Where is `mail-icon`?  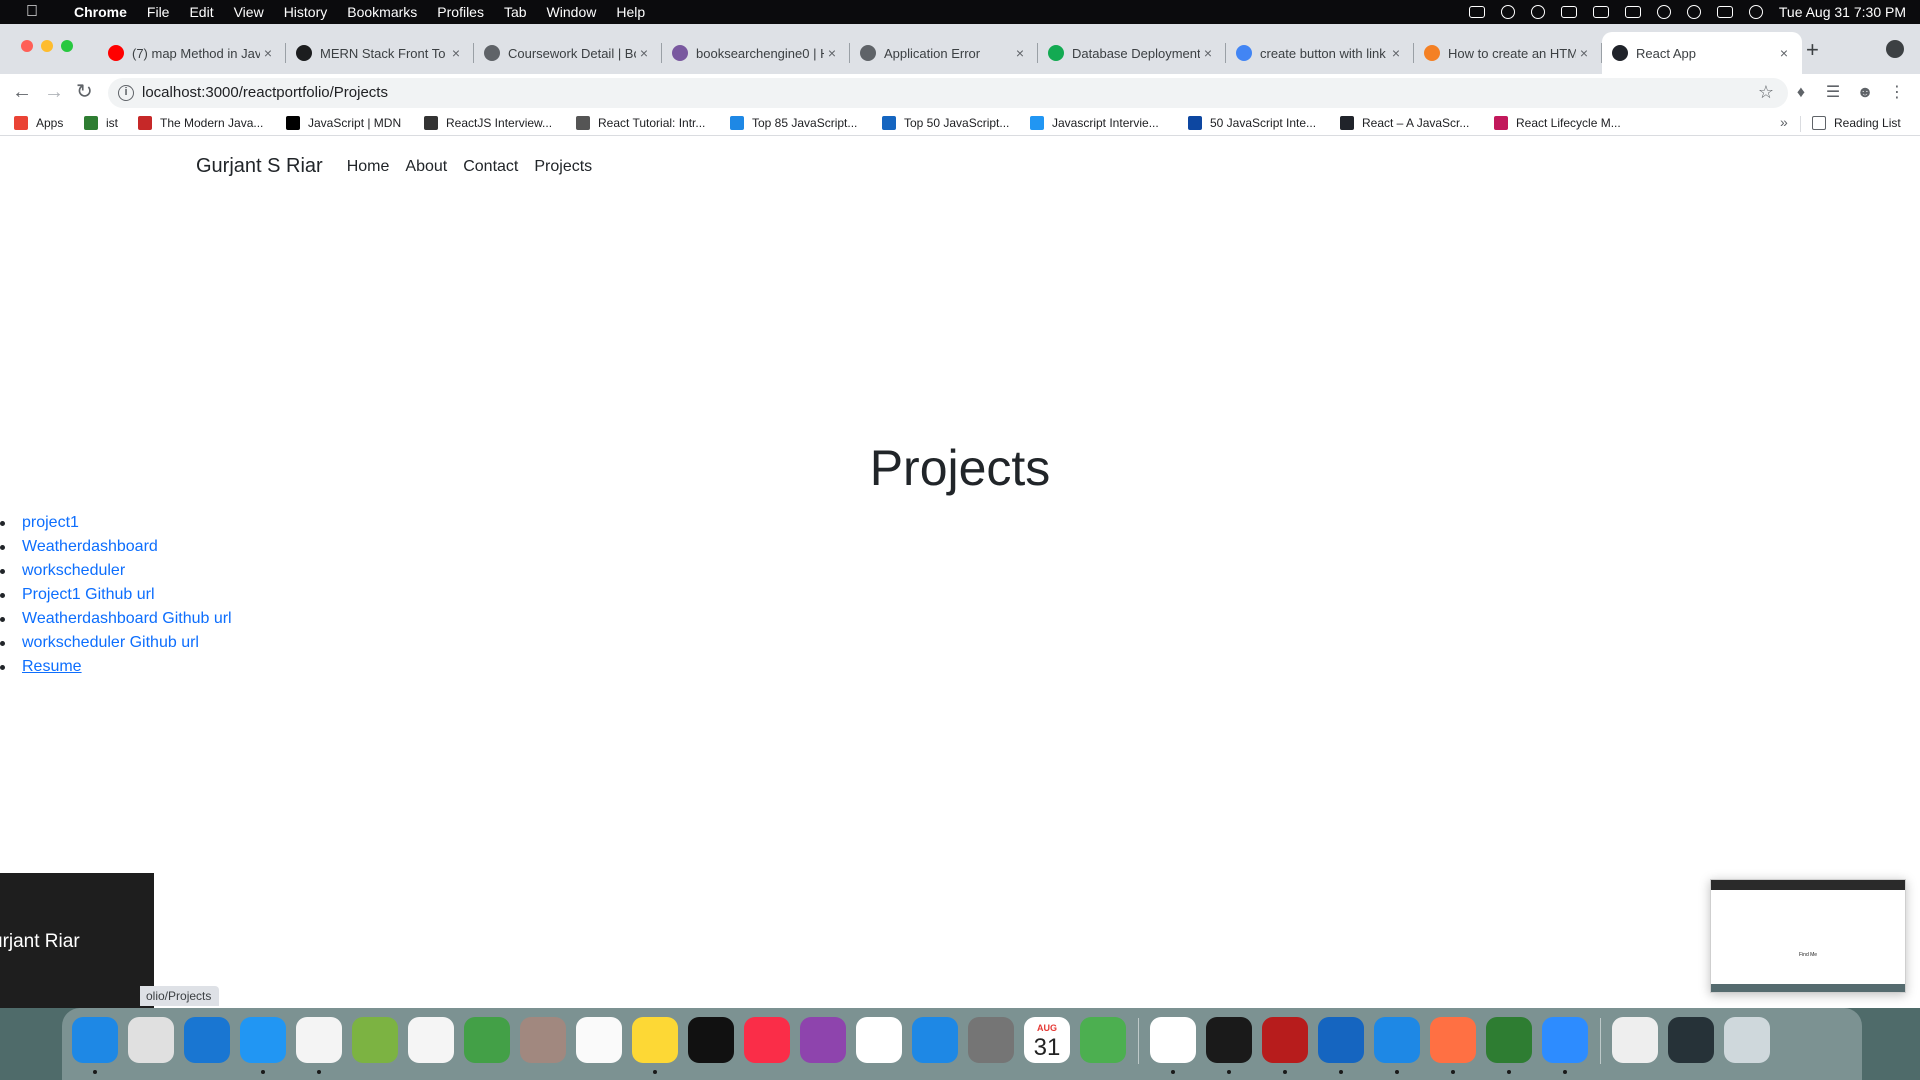
mail-icon is located at coordinates (263, 1040).